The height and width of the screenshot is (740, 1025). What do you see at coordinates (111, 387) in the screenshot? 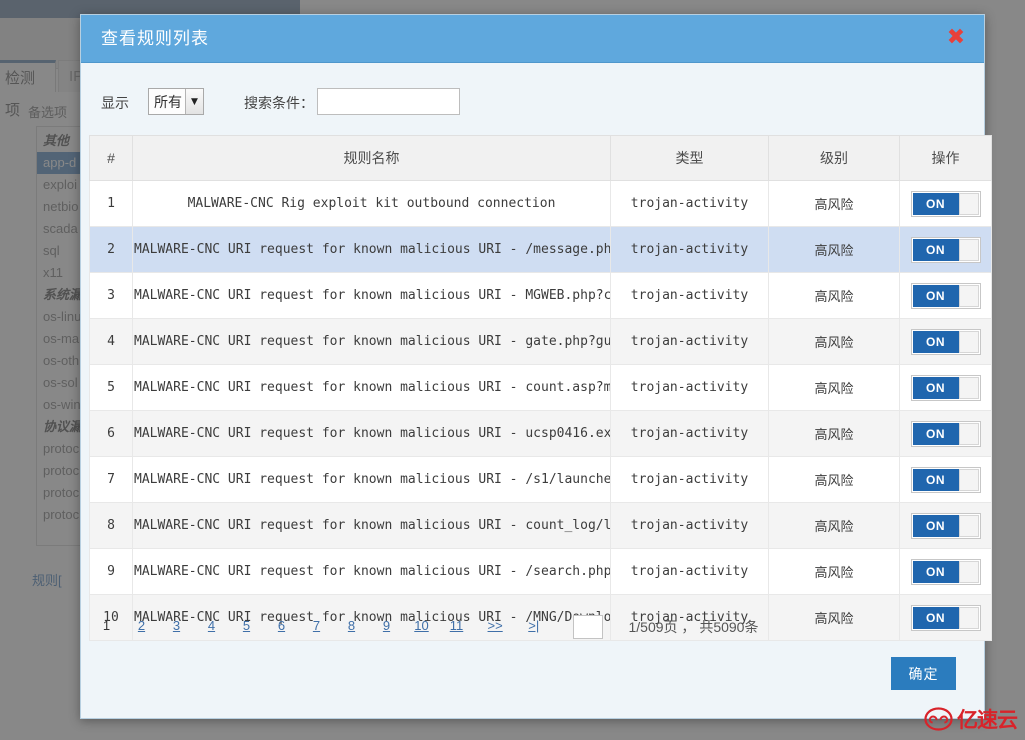
I see `cell-index: 5` at bounding box center [111, 387].